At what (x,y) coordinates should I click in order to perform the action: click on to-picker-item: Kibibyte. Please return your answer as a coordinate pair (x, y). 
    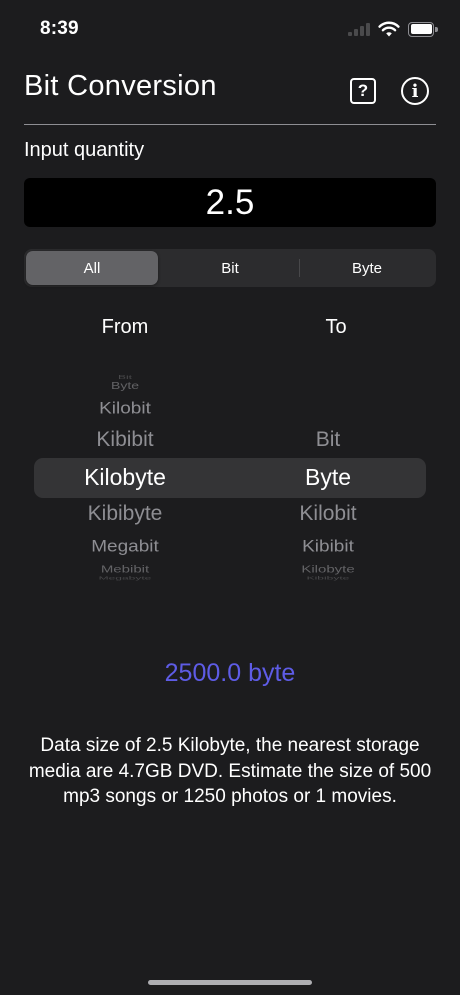
    Looking at the image, I should click on (328, 578).